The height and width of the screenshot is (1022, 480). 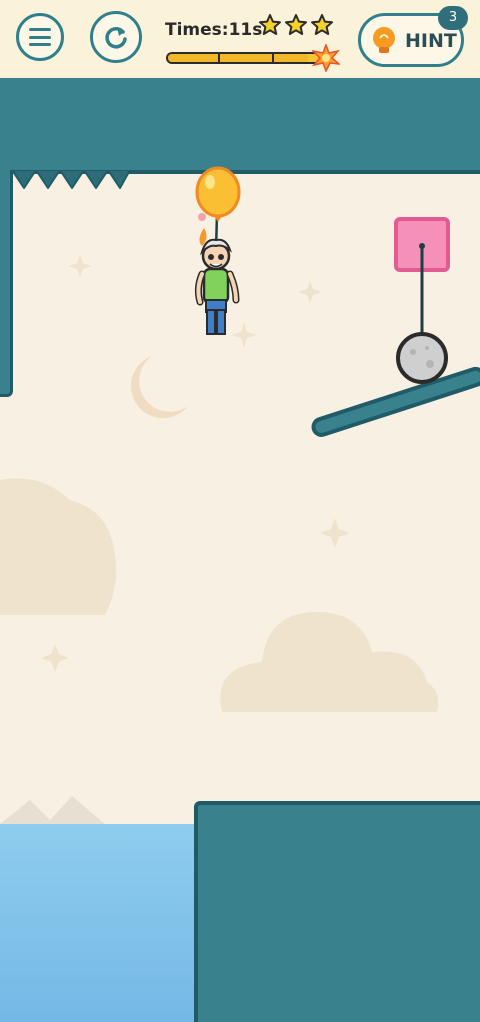 I want to click on restart-button, so click(x=116, y=37).